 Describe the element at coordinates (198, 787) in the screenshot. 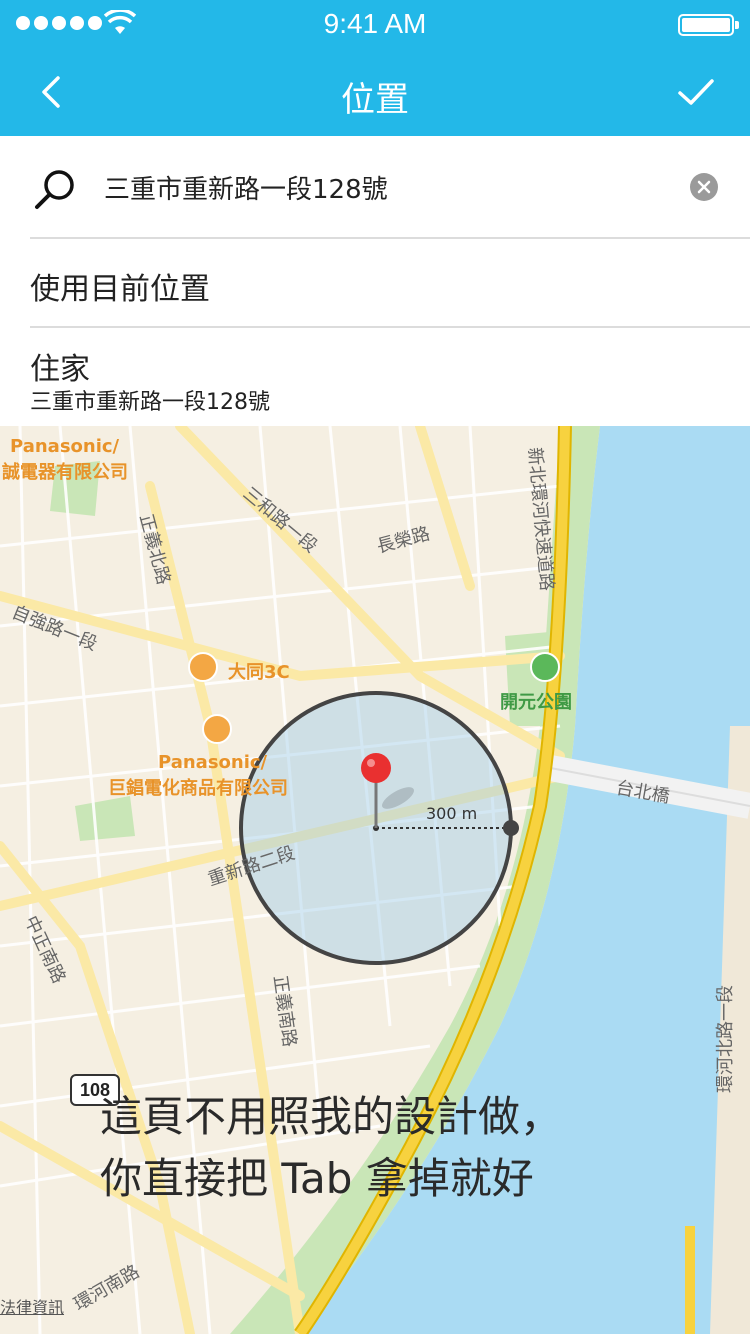

I see `poi-label: 巨錩電化商品有限公司` at that location.